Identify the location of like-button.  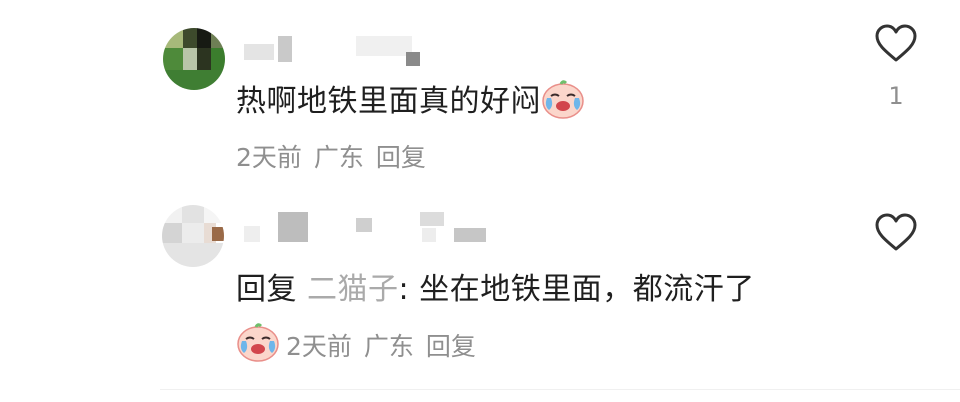
(896, 235).